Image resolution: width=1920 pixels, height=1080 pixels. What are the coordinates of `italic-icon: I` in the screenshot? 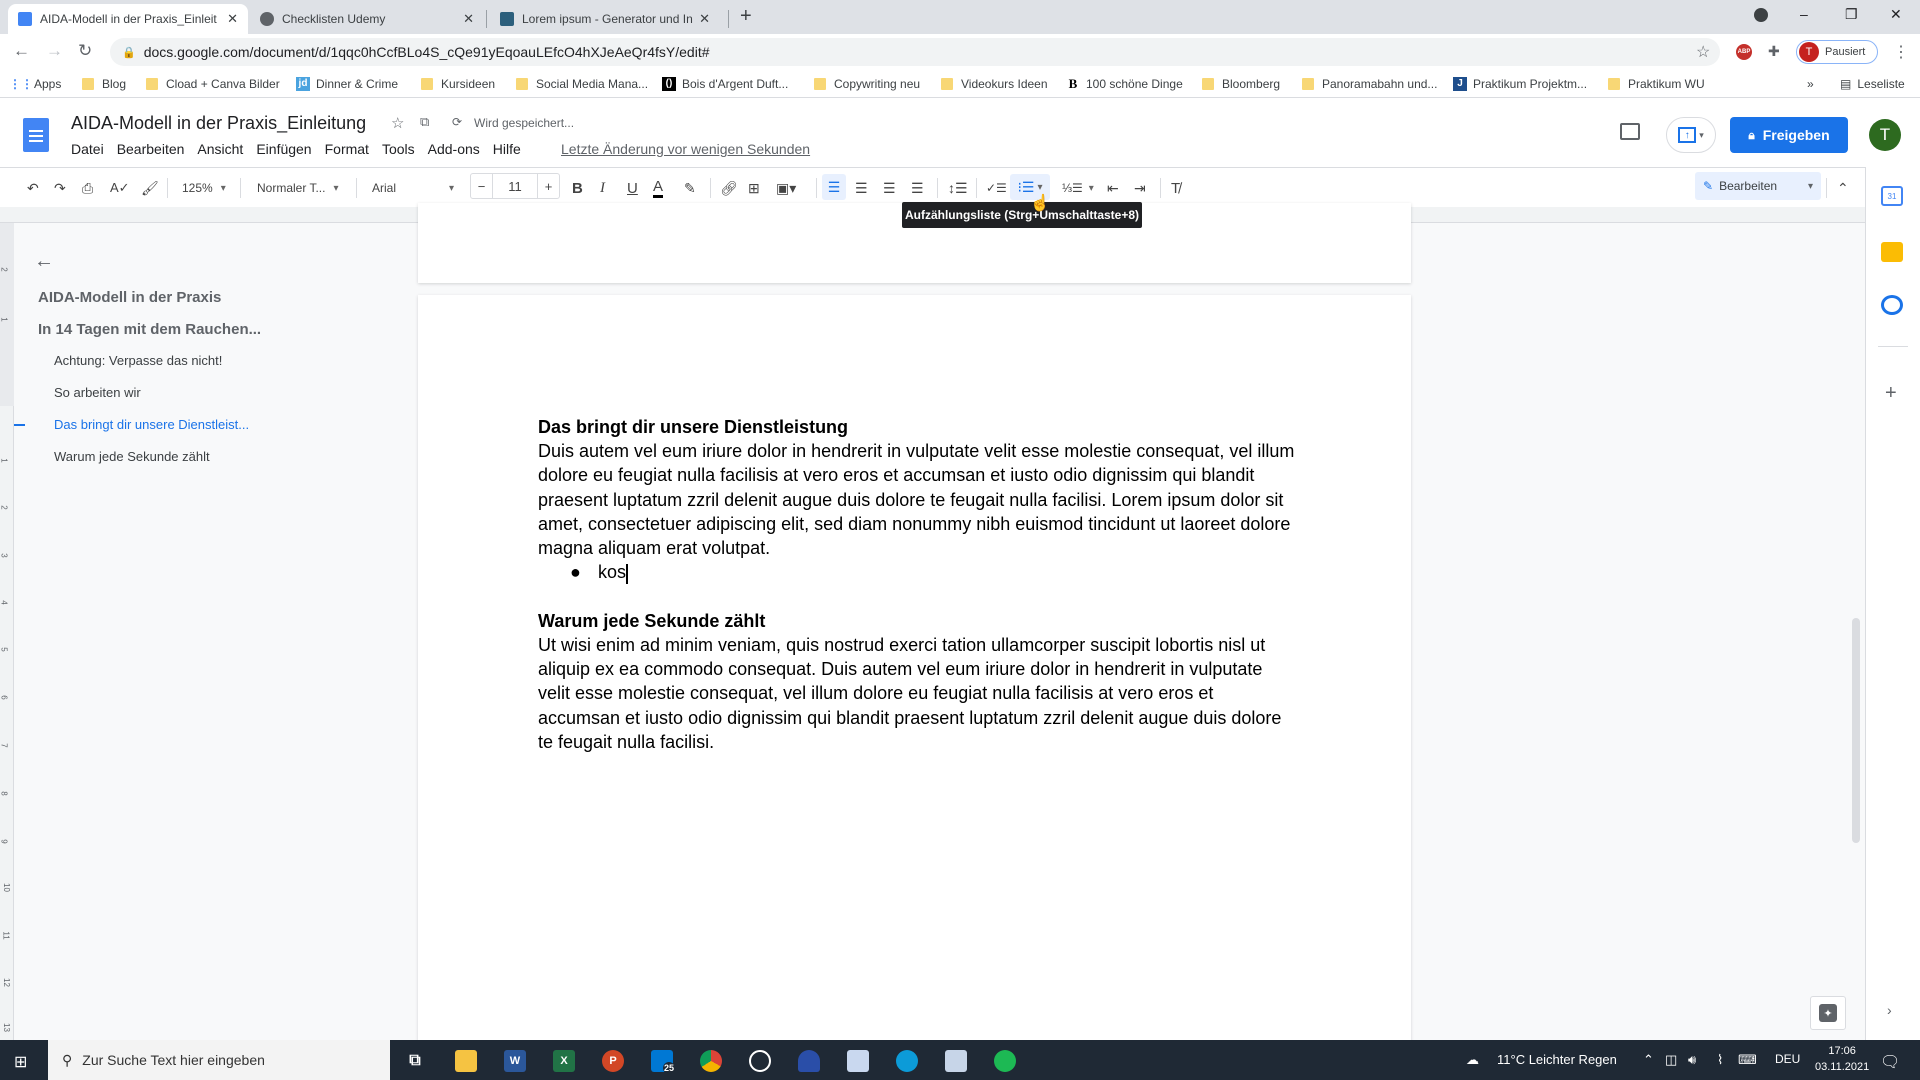 It's located at (602, 188).